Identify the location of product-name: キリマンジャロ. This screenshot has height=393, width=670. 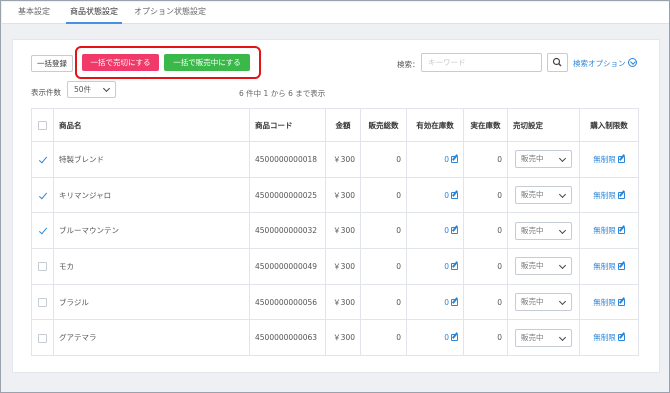
(151, 195).